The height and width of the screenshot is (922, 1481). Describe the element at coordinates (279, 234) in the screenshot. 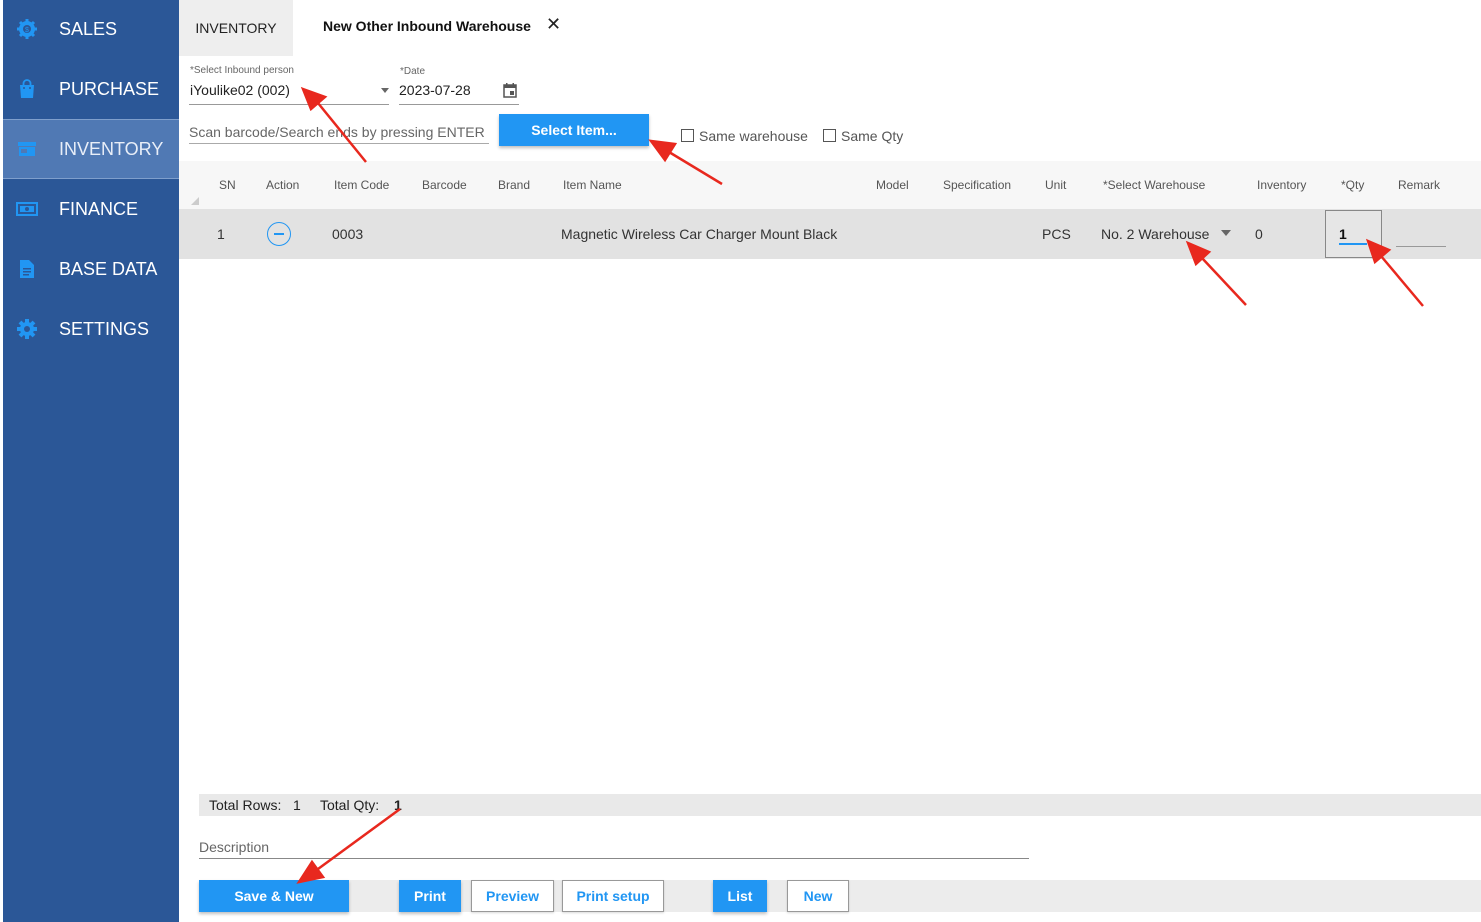

I see `remove-row-icon` at that location.